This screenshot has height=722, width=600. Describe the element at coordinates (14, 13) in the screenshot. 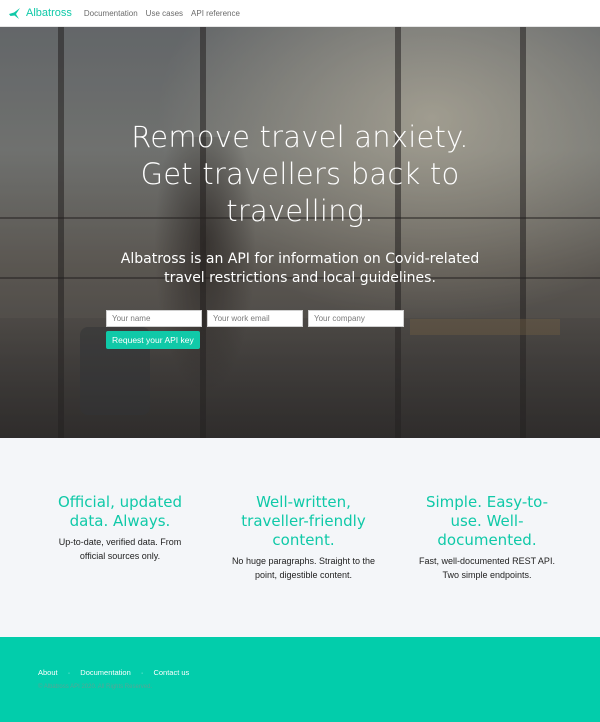

I see `albatross-bird-icon` at that location.